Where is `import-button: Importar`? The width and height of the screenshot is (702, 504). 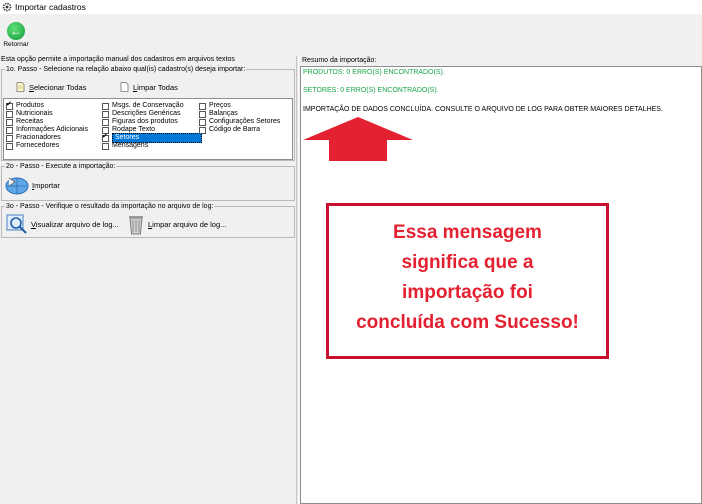
import-button: Importar is located at coordinates (32, 185).